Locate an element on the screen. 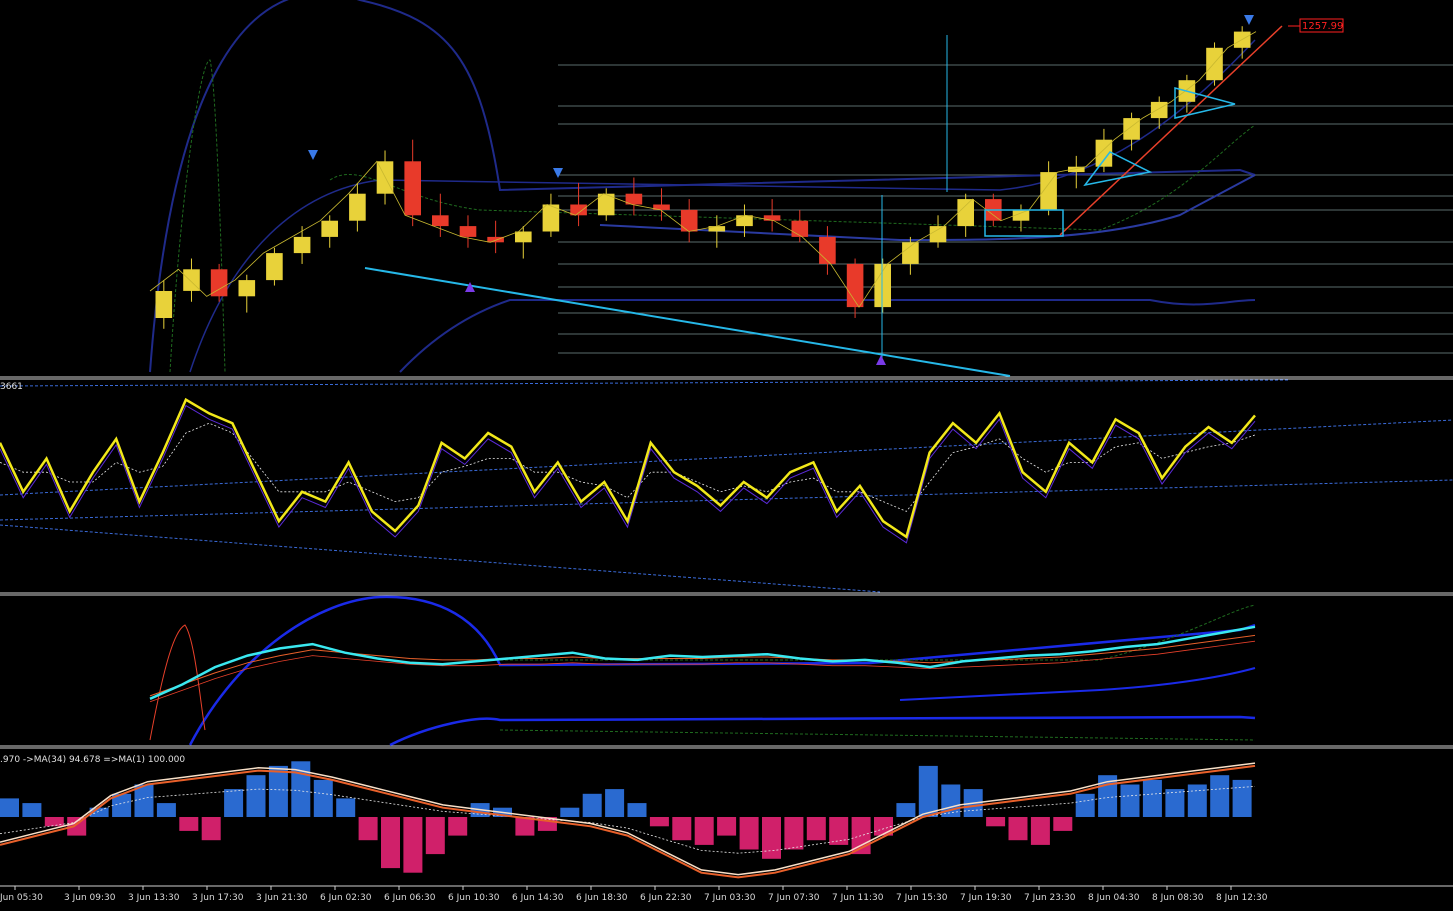 This screenshot has width=1453, height=911. time-tick-label: 3 Jun 17:30 is located at coordinates (218, 898).